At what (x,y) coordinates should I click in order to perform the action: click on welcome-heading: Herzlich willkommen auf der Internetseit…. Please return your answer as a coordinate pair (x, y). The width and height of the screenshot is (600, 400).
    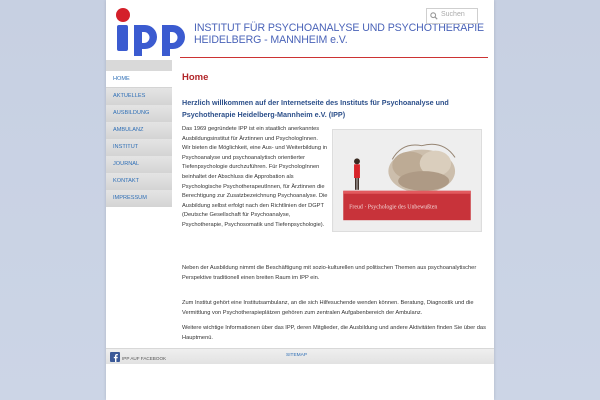
    Looking at the image, I should click on (315, 108).